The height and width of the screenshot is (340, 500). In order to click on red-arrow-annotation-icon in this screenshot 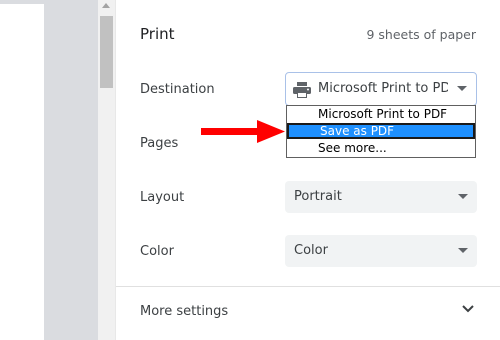, I will do `click(243, 131)`.